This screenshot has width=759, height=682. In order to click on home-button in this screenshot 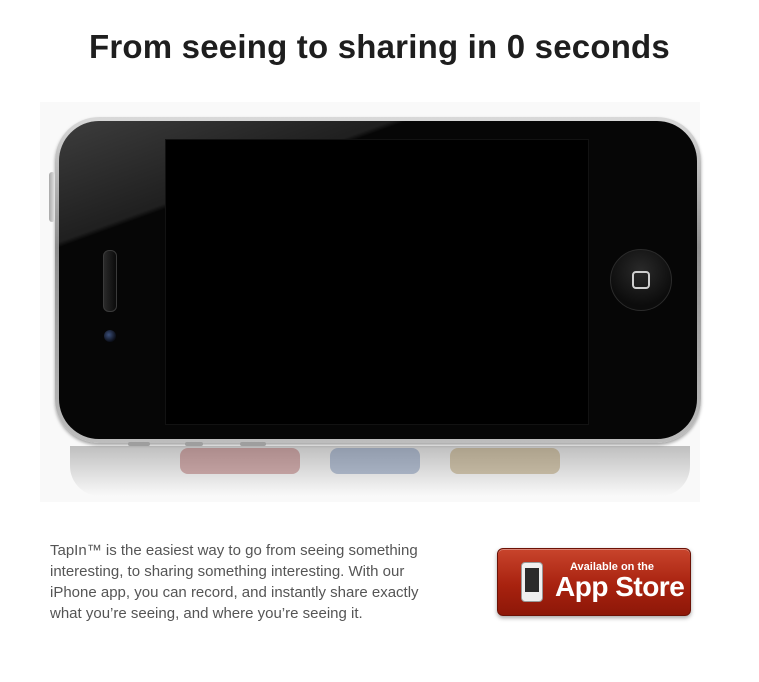, I will do `click(641, 280)`.